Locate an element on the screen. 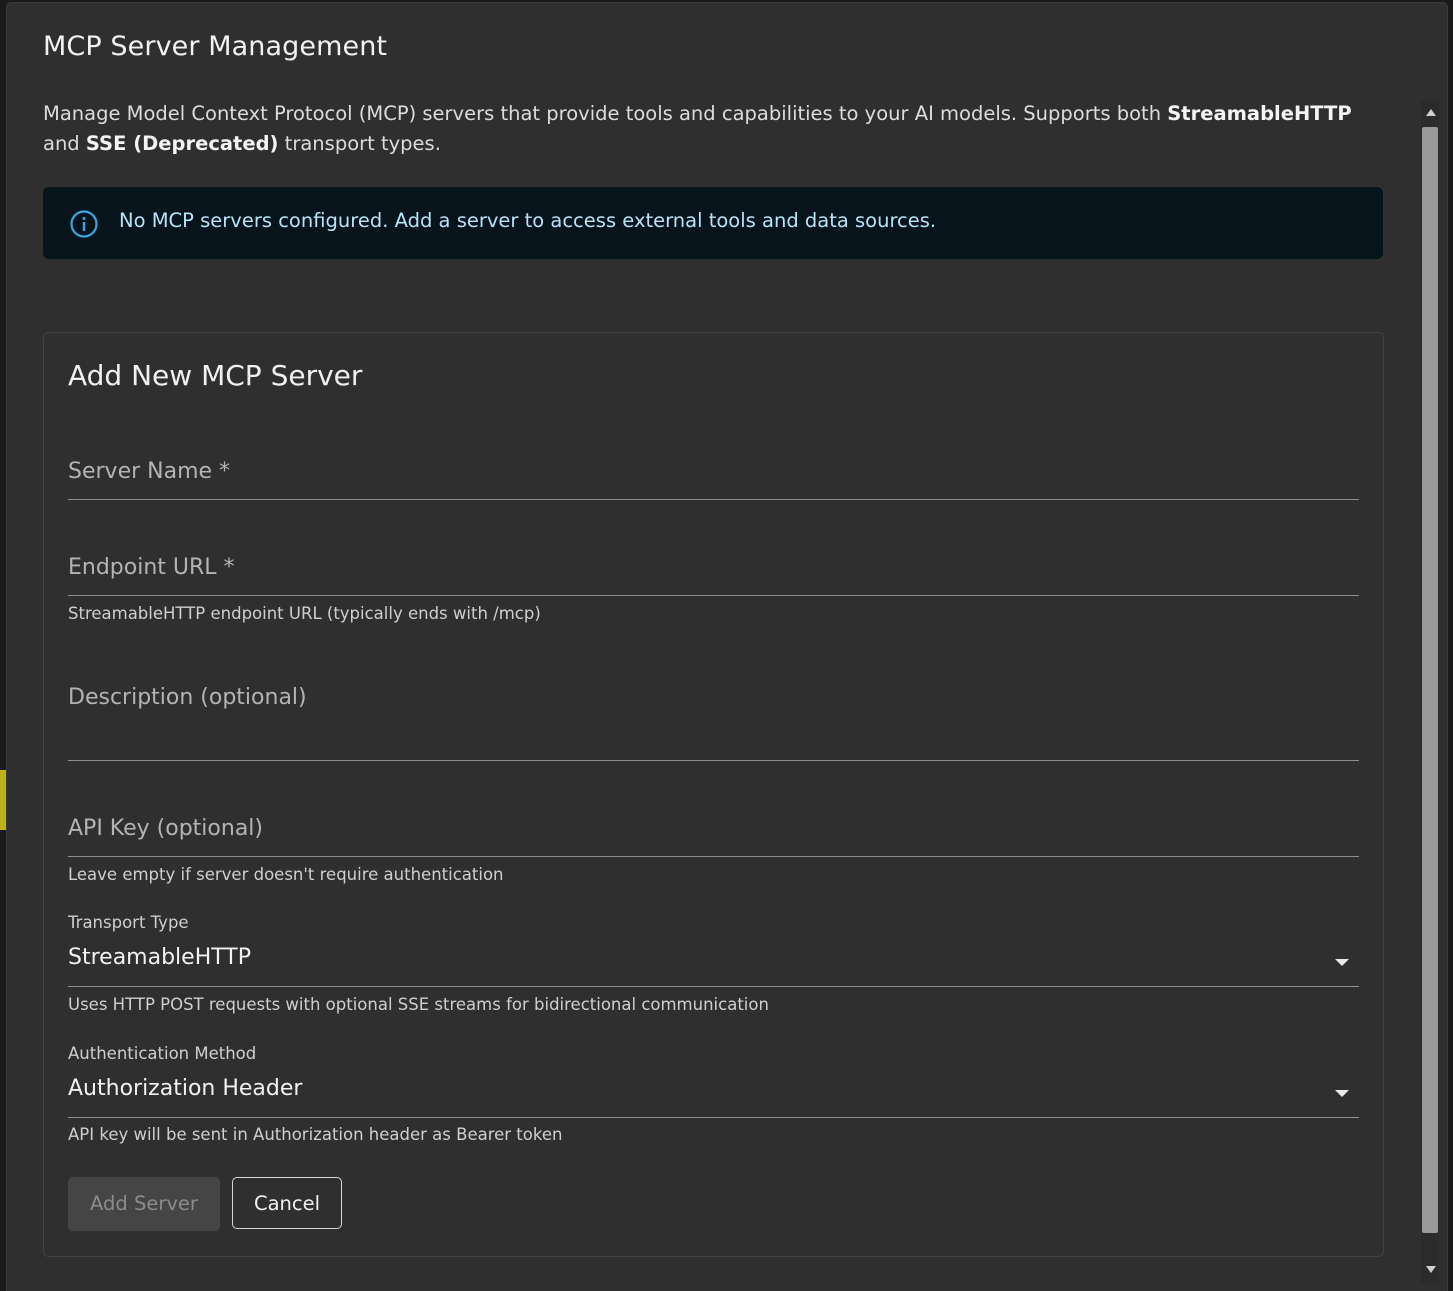 The height and width of the screenshot is (1291, 1453). endpoint-url-label: Endpoint URL * is located at coordinates (151, 567).